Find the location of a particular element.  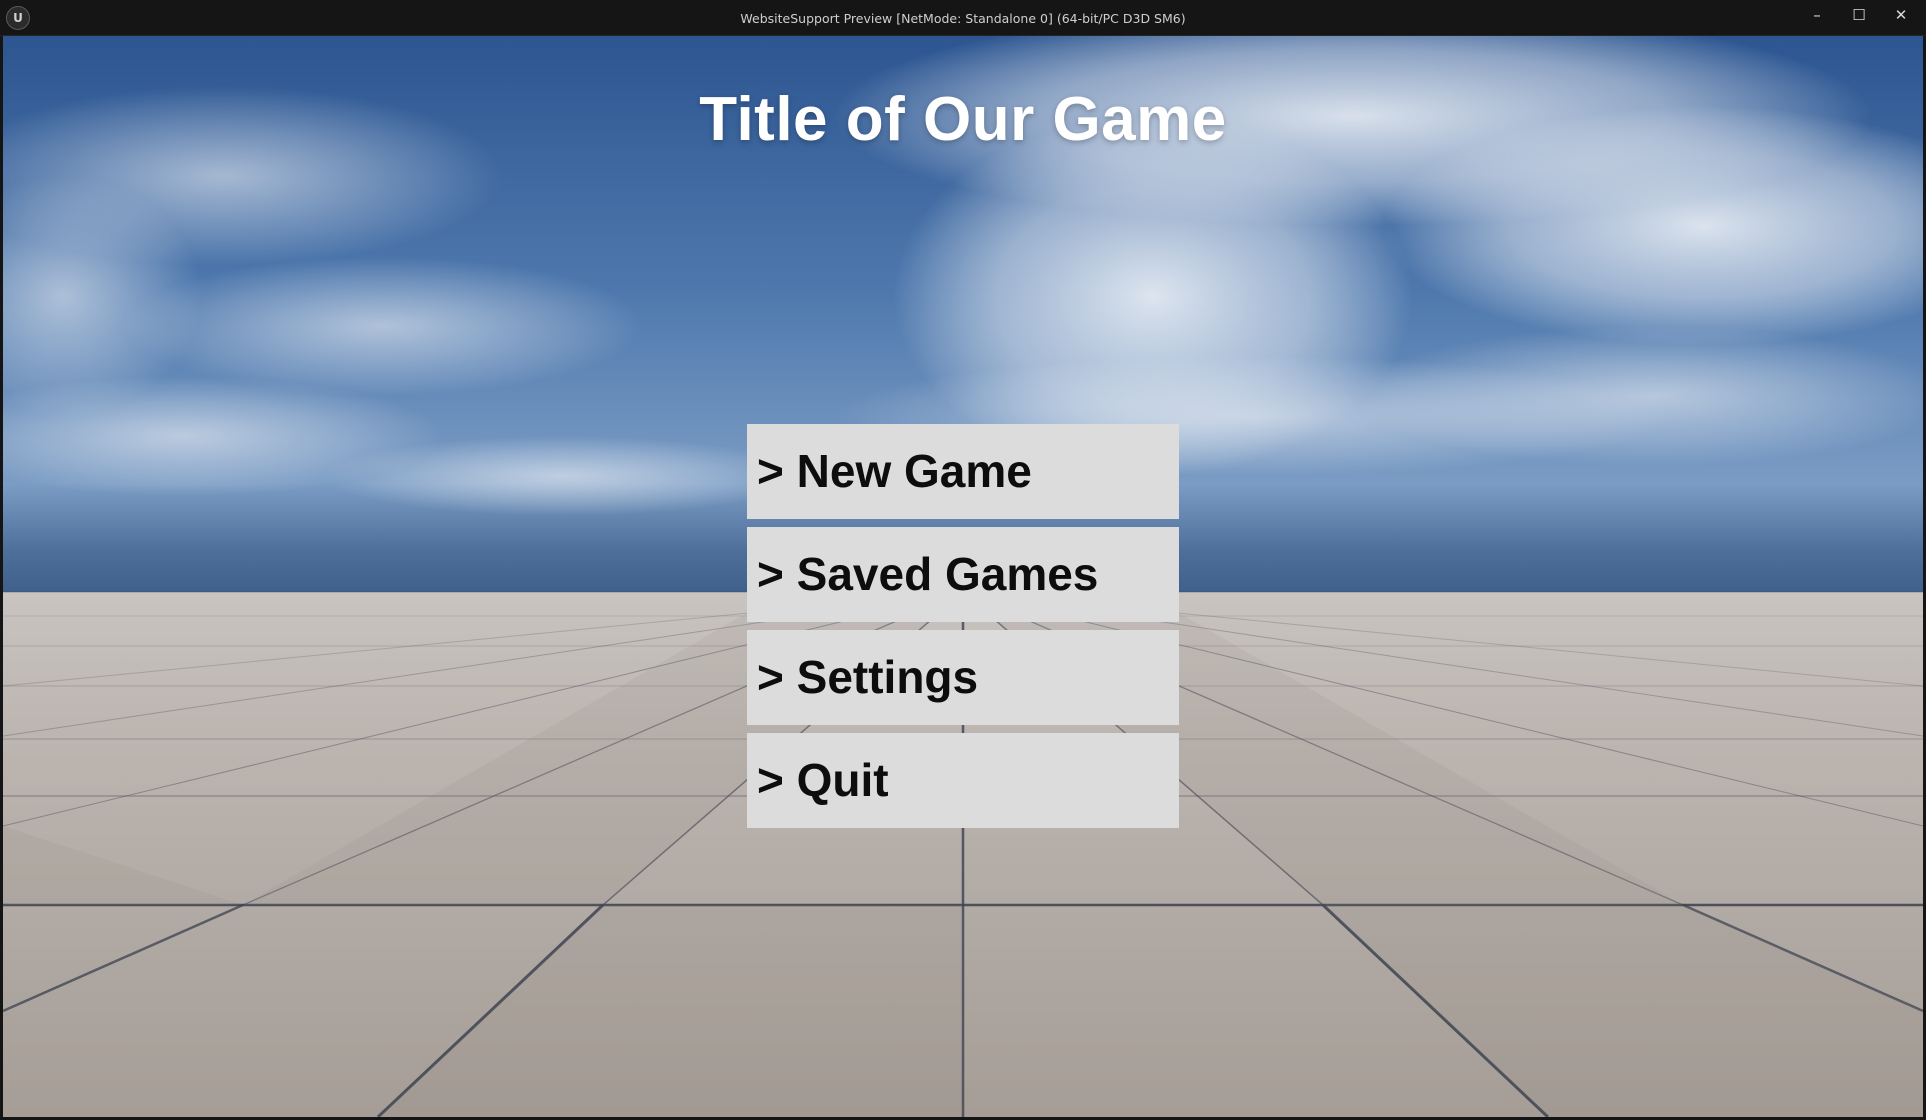

minimize-button: – is located at coordinates (1817, 15).